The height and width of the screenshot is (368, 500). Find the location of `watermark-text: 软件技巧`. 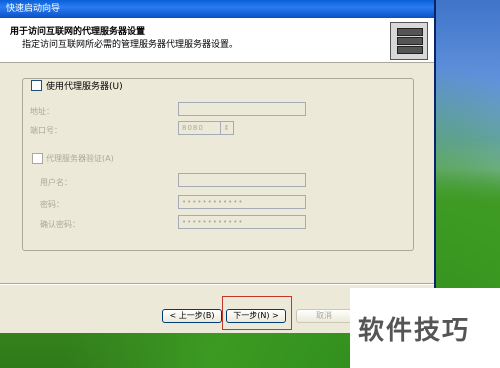

watermark-text: 软件技巧 is located at coordinates (414, 331).